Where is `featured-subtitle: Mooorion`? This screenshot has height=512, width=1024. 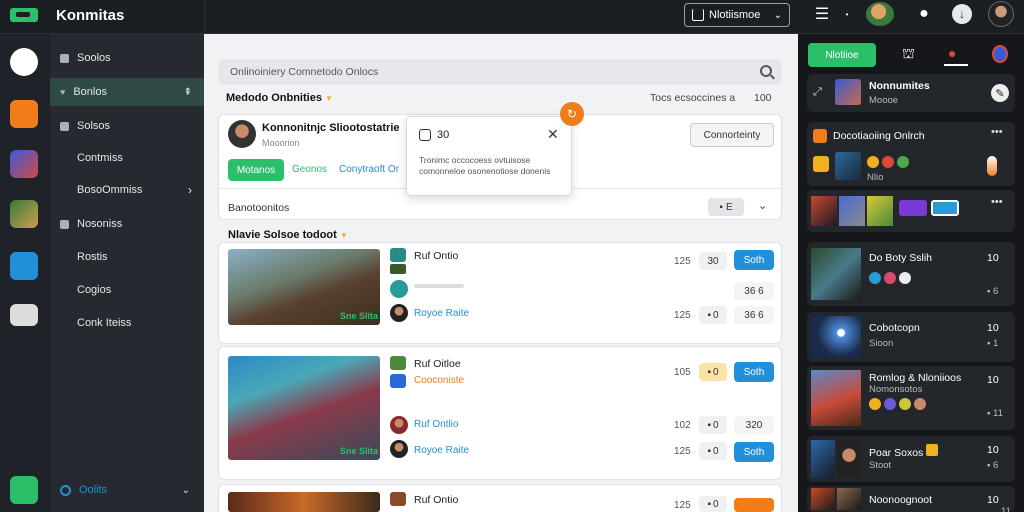 featured-subtitle: Mooorion is located at coordinates (281, 143).